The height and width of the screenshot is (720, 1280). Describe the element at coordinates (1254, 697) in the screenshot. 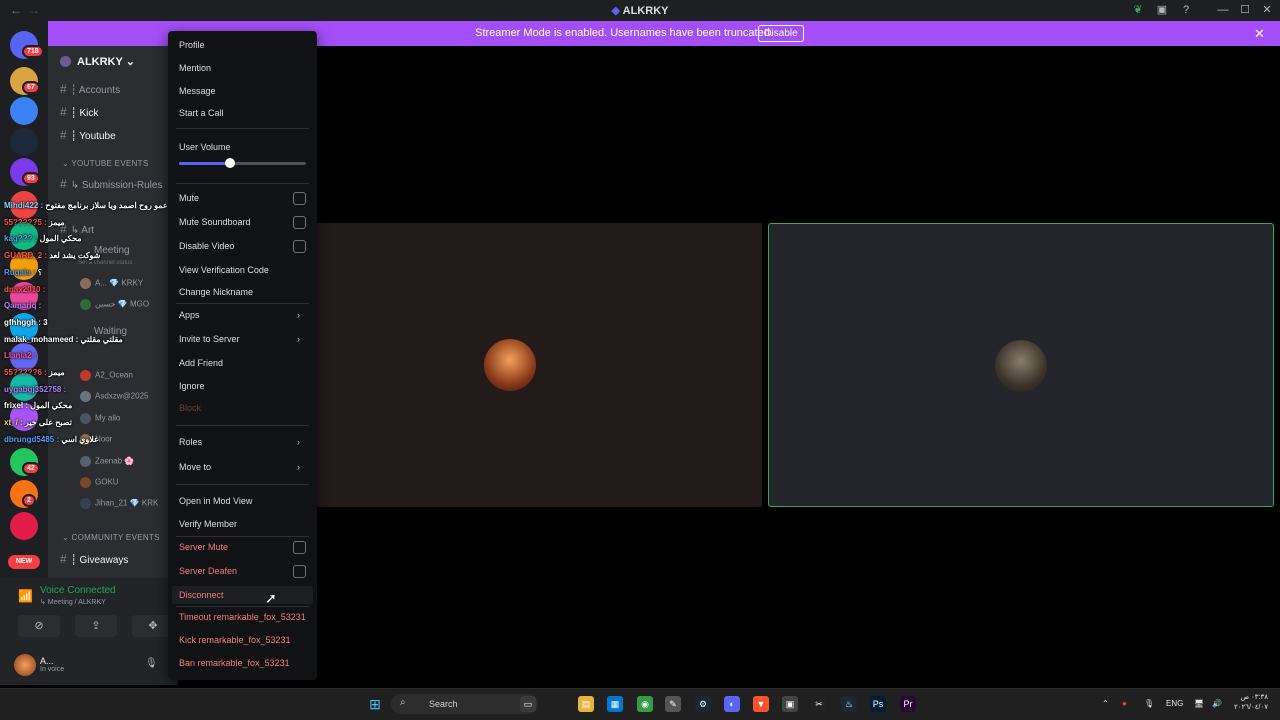

I see `time: ٠٣:٣٨ ص` at that location.